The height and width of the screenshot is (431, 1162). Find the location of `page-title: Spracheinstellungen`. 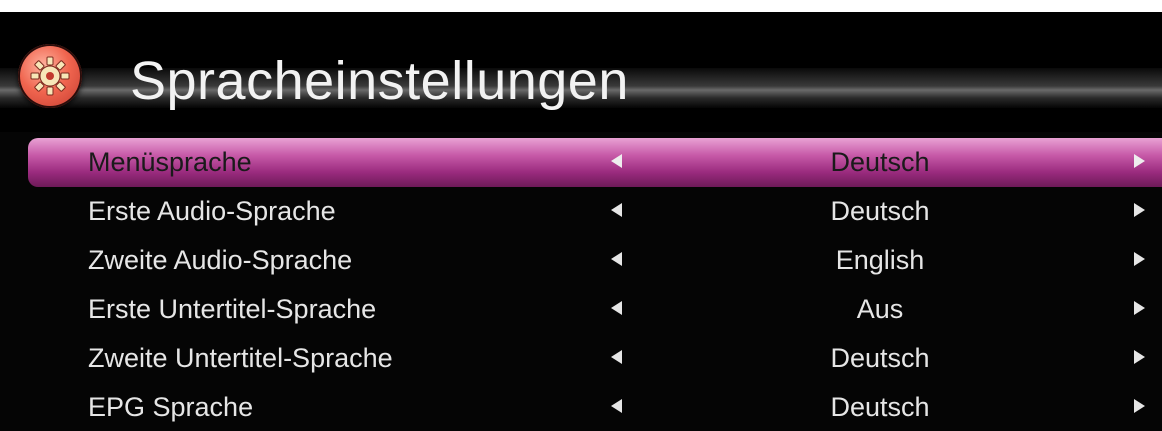

page-title: Spracheinstellungen is located at coordinates (379, 81).